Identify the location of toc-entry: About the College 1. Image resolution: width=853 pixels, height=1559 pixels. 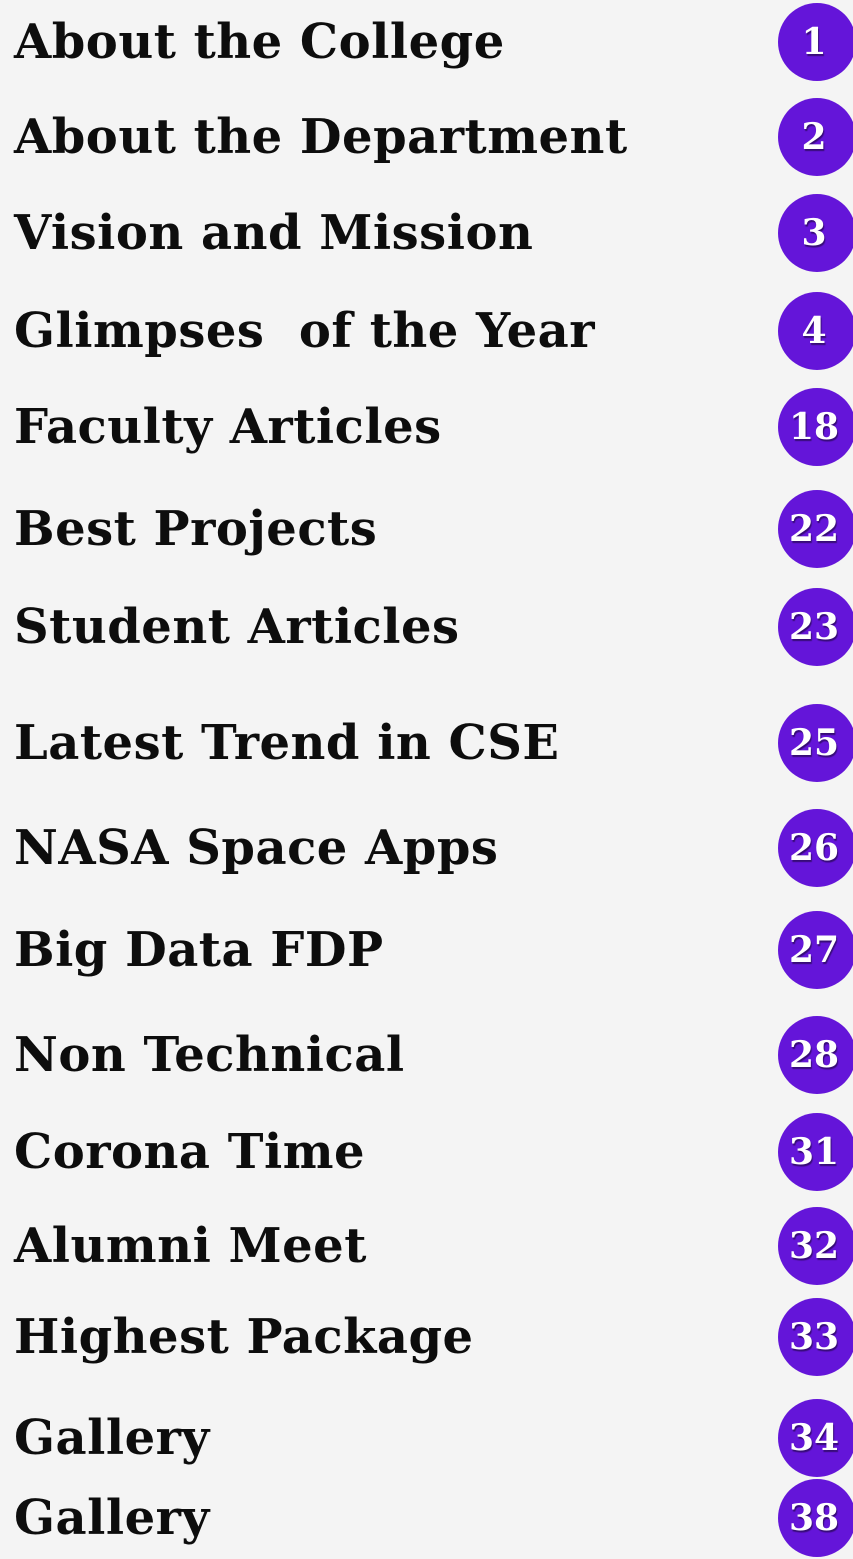
(426, 42).